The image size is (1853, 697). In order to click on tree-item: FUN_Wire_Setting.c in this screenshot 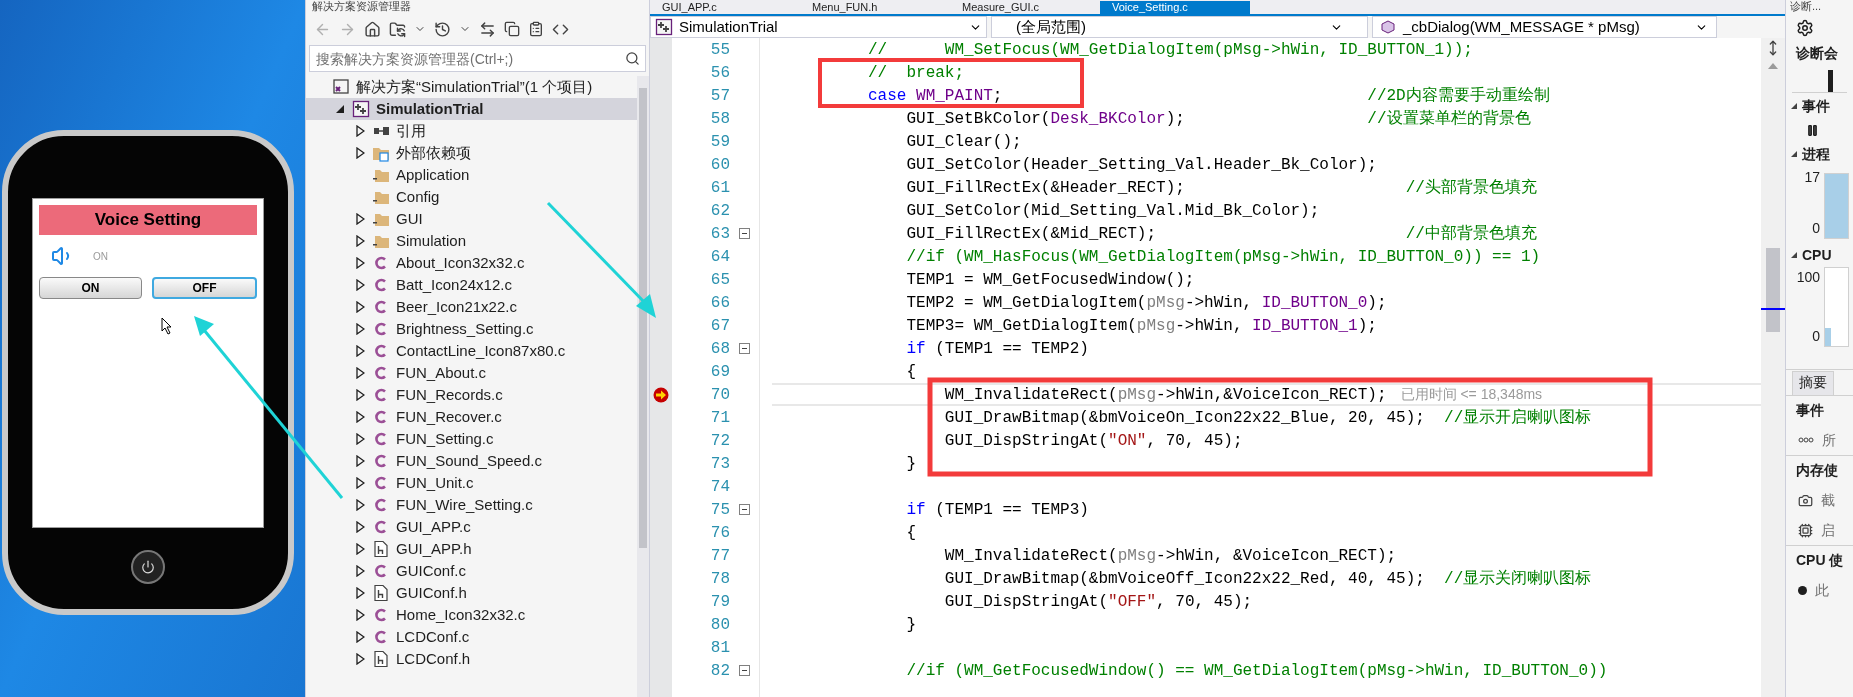, I will do `click(471, 505)`.